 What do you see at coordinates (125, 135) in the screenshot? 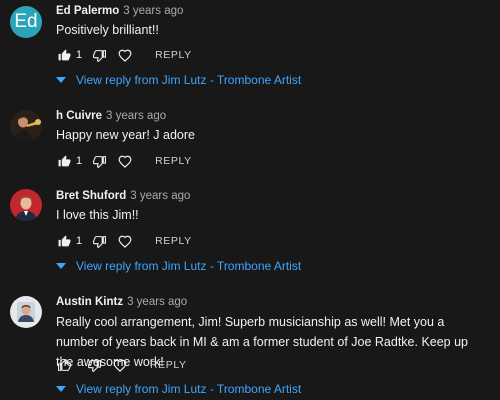
I see `comment-text: Happy new year! J adore` at bounding box center [125, 135].